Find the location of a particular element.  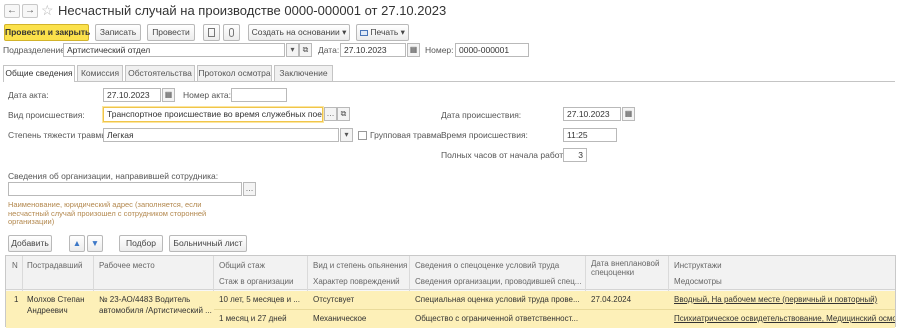

department-open-button: ⧉ is located at coordinates (305, 50).